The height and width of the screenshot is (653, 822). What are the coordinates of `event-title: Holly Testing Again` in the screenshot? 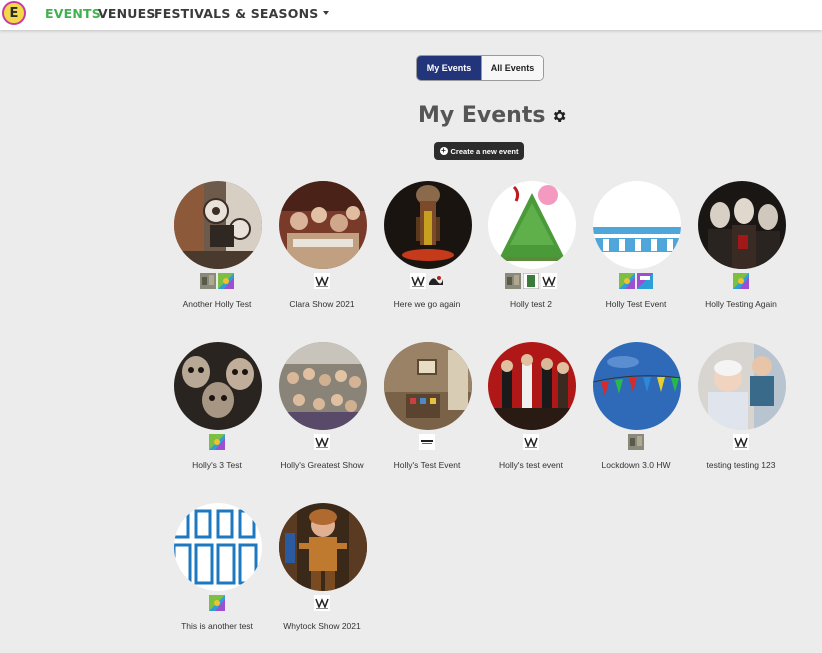 It's located at (741, 304).